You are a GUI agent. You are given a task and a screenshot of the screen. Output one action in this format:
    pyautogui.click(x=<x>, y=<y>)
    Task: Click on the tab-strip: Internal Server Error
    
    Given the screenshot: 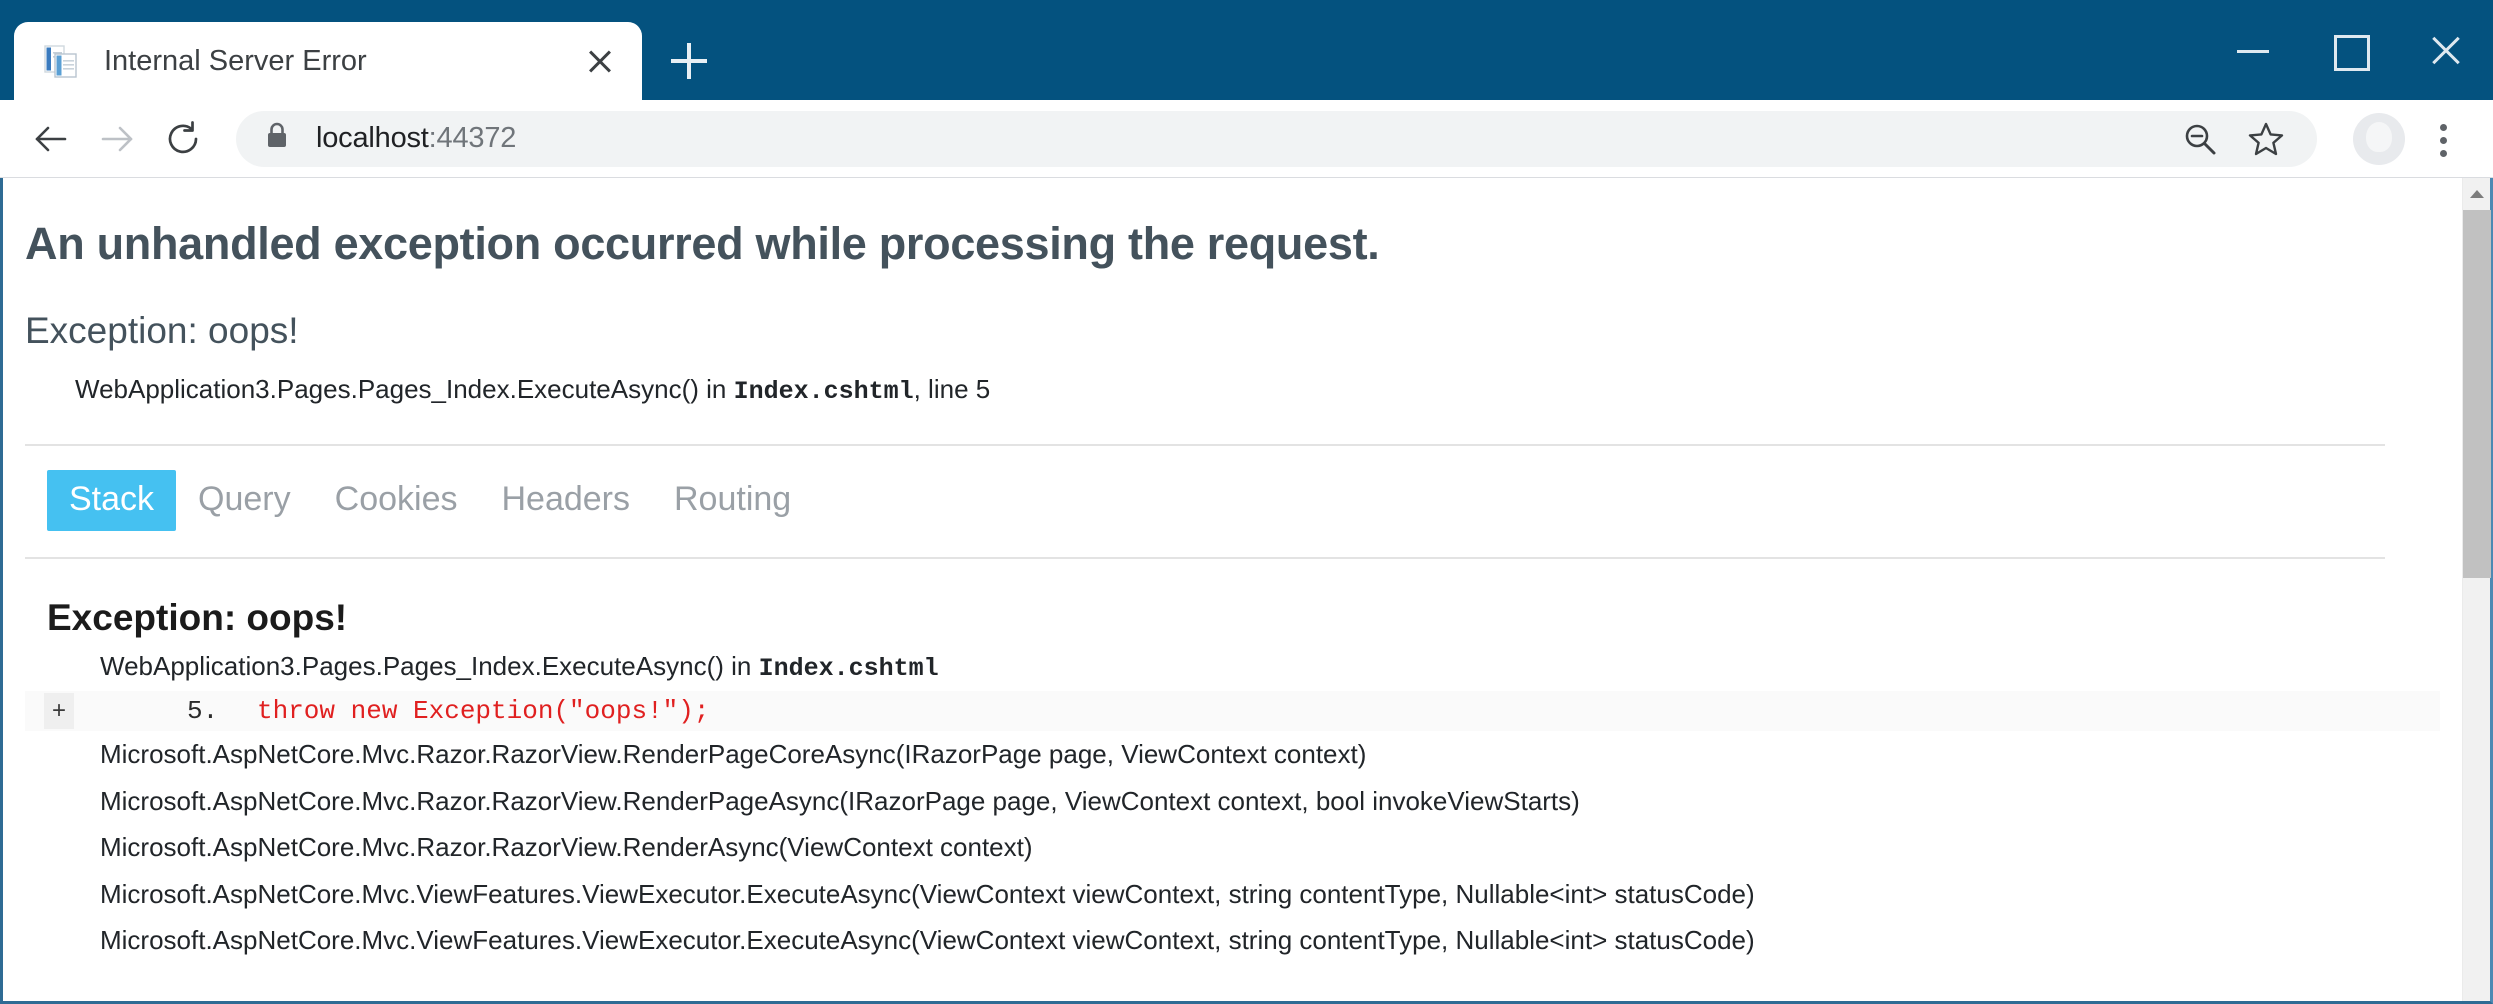 What is the action you would take?
    pyautogui.click(x=360, y=50)
    